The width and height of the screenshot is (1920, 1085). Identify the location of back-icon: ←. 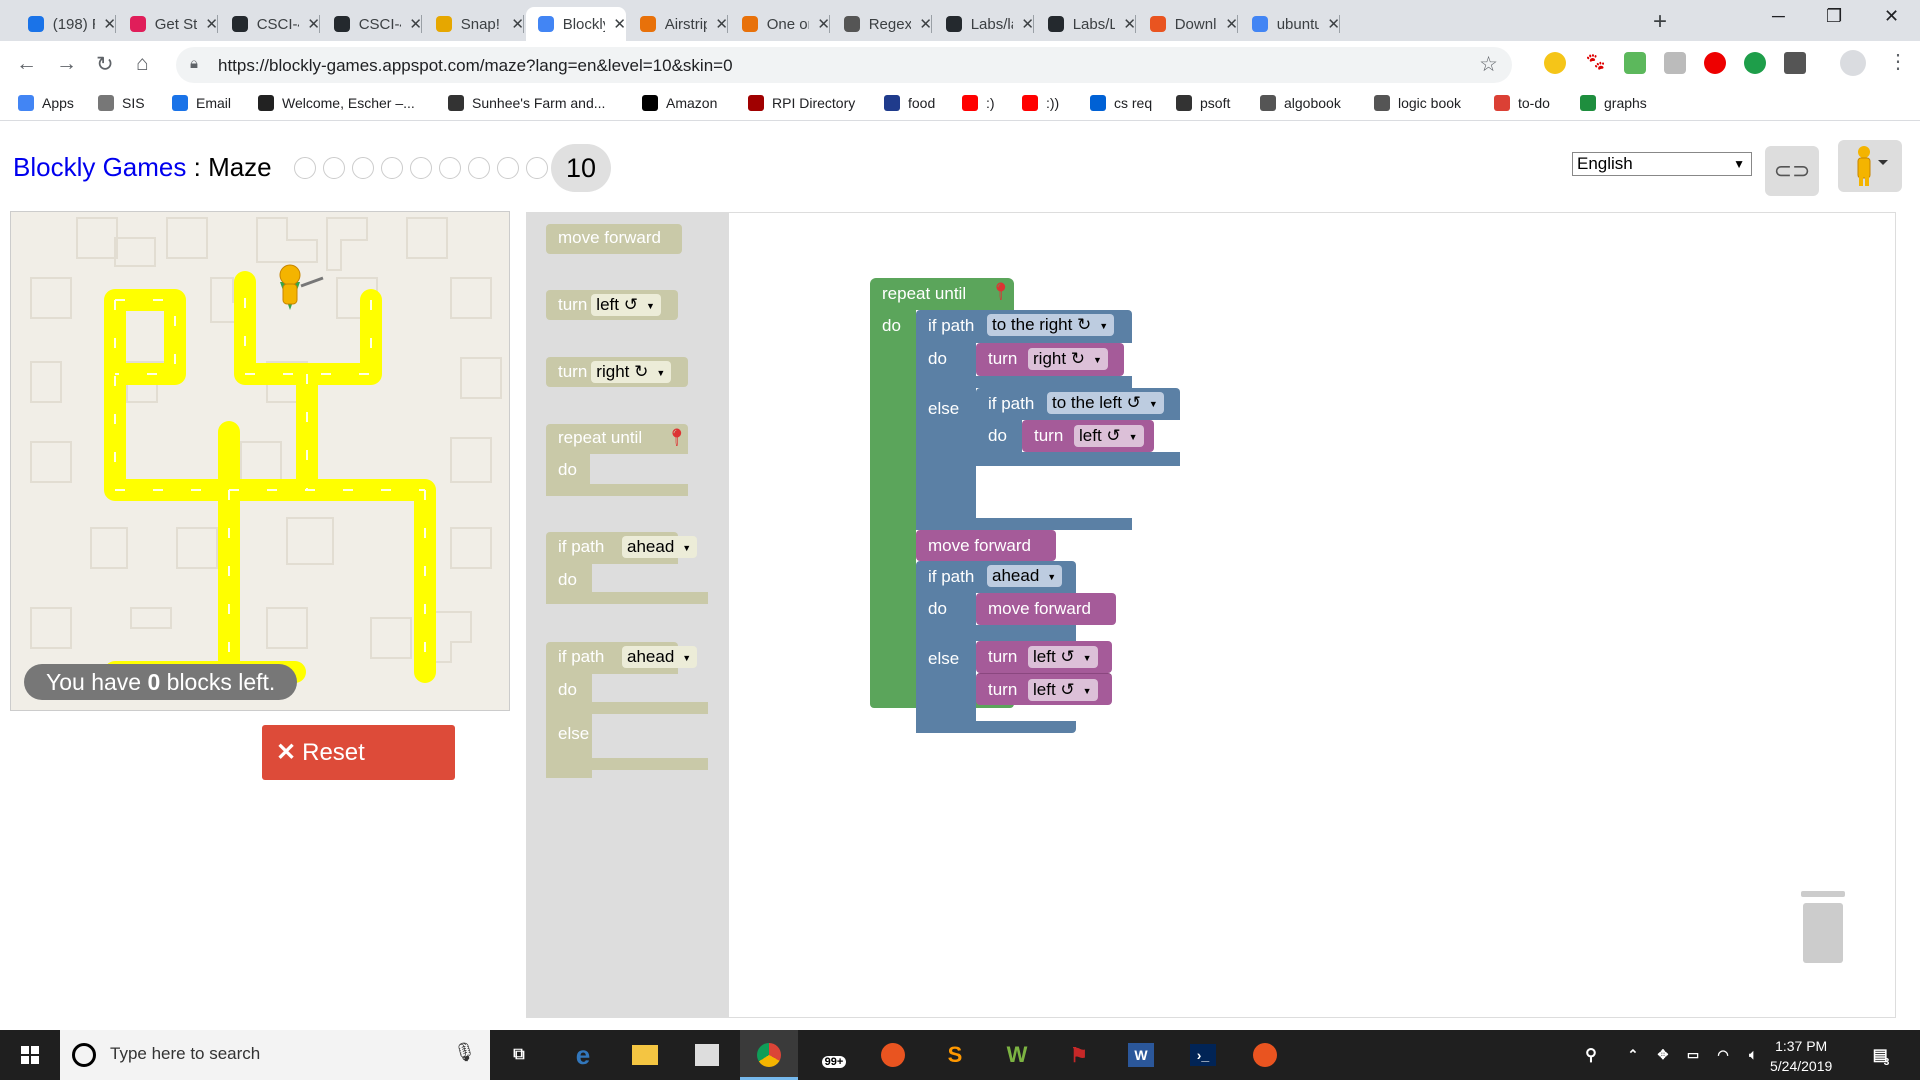
(26, 64).